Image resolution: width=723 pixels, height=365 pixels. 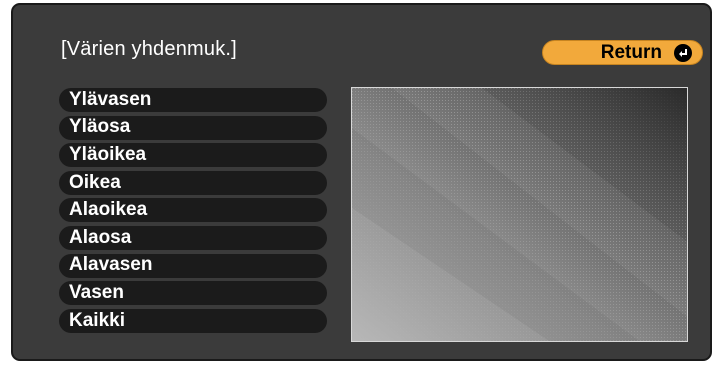 What do you see at coordinates (100, 127) in the screenshot?
I see `menu-item-label: Yläosa` at bounding box center [100, 127].